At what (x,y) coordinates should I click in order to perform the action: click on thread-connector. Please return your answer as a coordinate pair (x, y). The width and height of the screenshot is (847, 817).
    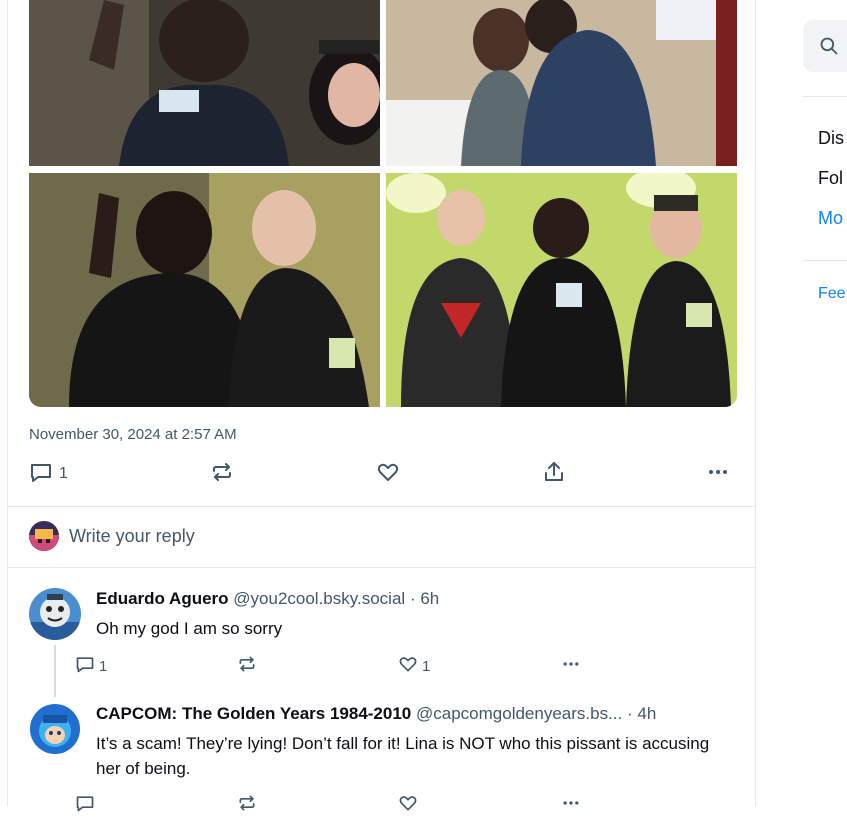
    Looking at the image, I should click on (55, 671).